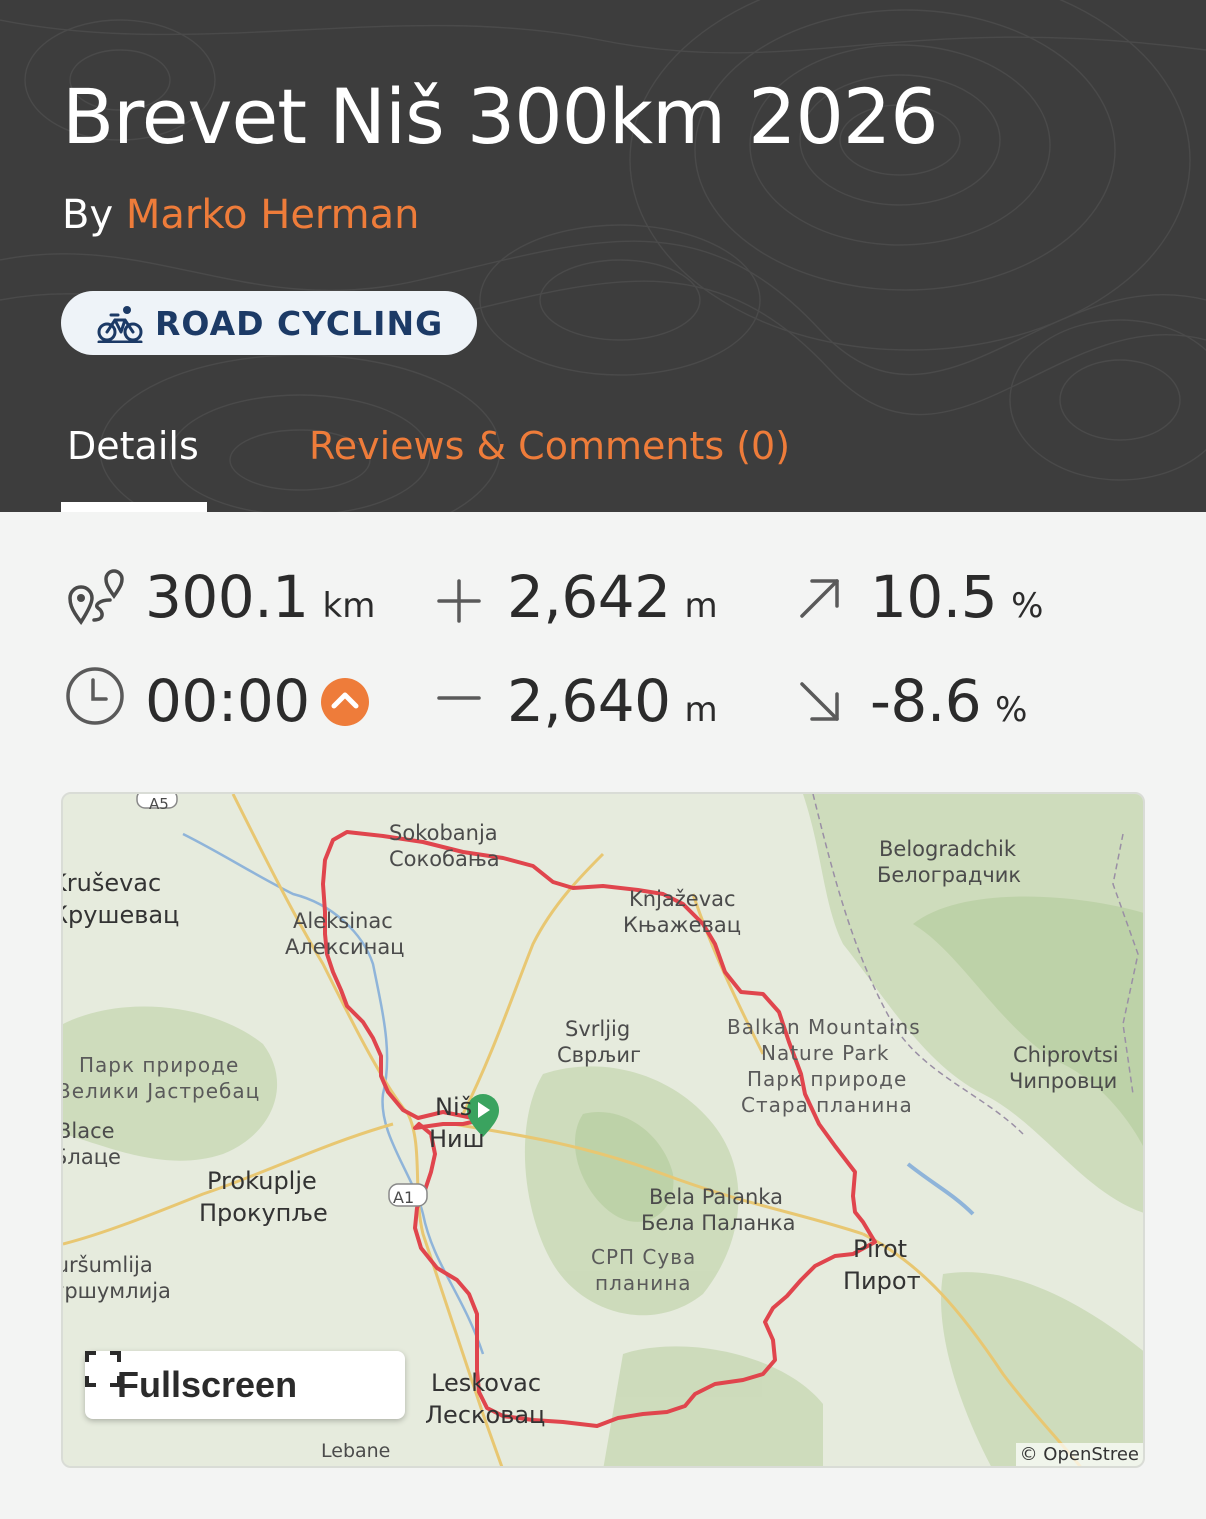 The image size is (1206, 1519). Describe the element at coordinates (107, 1265) in the screenshot. I see `map-label-kursumlija: Kuršumlija` at that location.